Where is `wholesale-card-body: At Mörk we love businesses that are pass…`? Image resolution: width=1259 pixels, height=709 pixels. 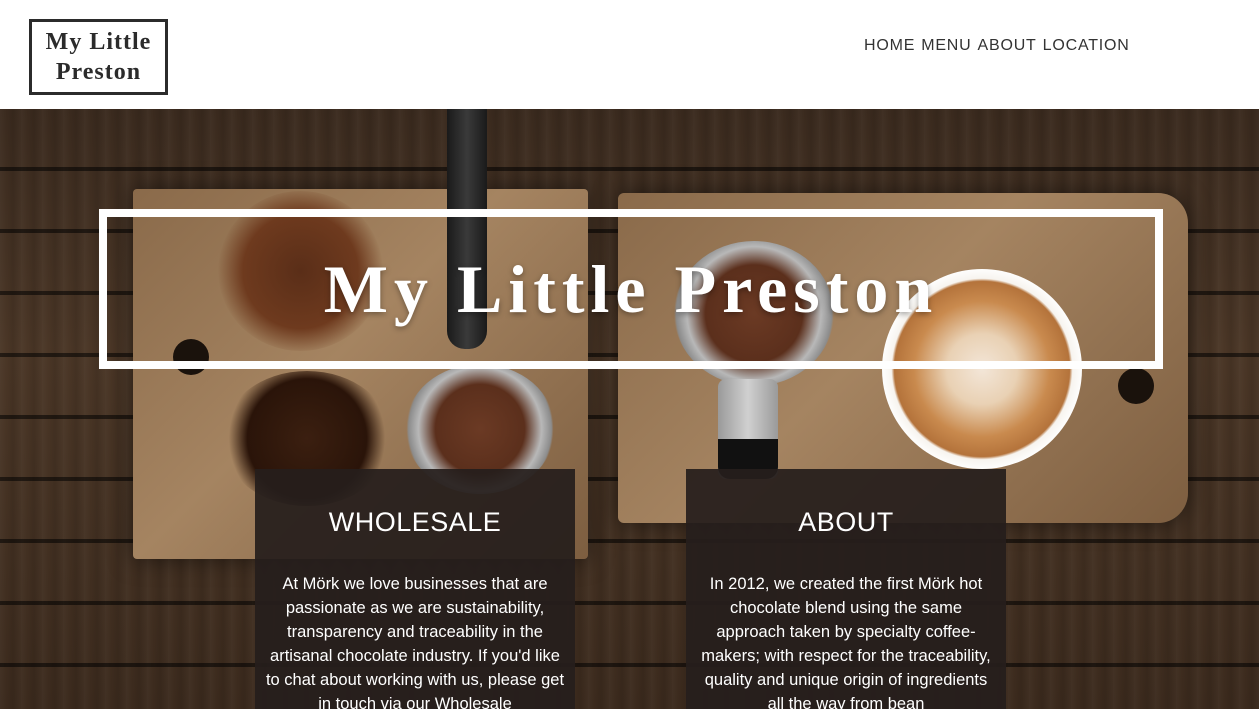 wholesale-card-body: At Mörk we love businesses that are pass… is located at coordinates (415, 642).